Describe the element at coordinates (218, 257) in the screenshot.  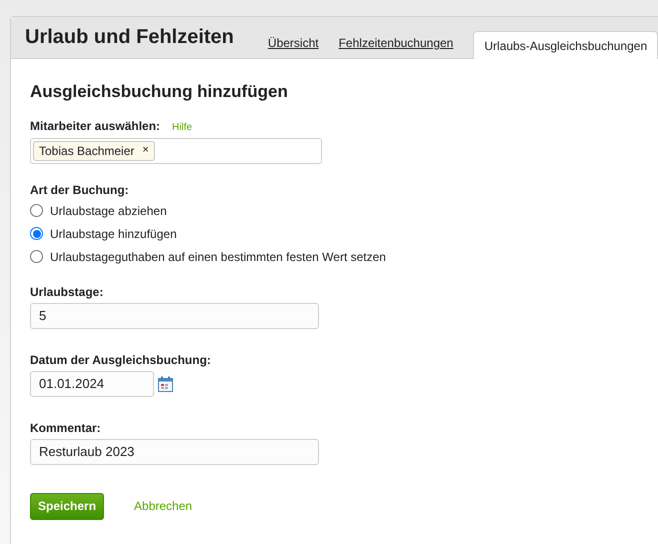
I see `radio-label: Urlaubstageguthaben auf einen bestimmten festen Wert setzen` at that location.